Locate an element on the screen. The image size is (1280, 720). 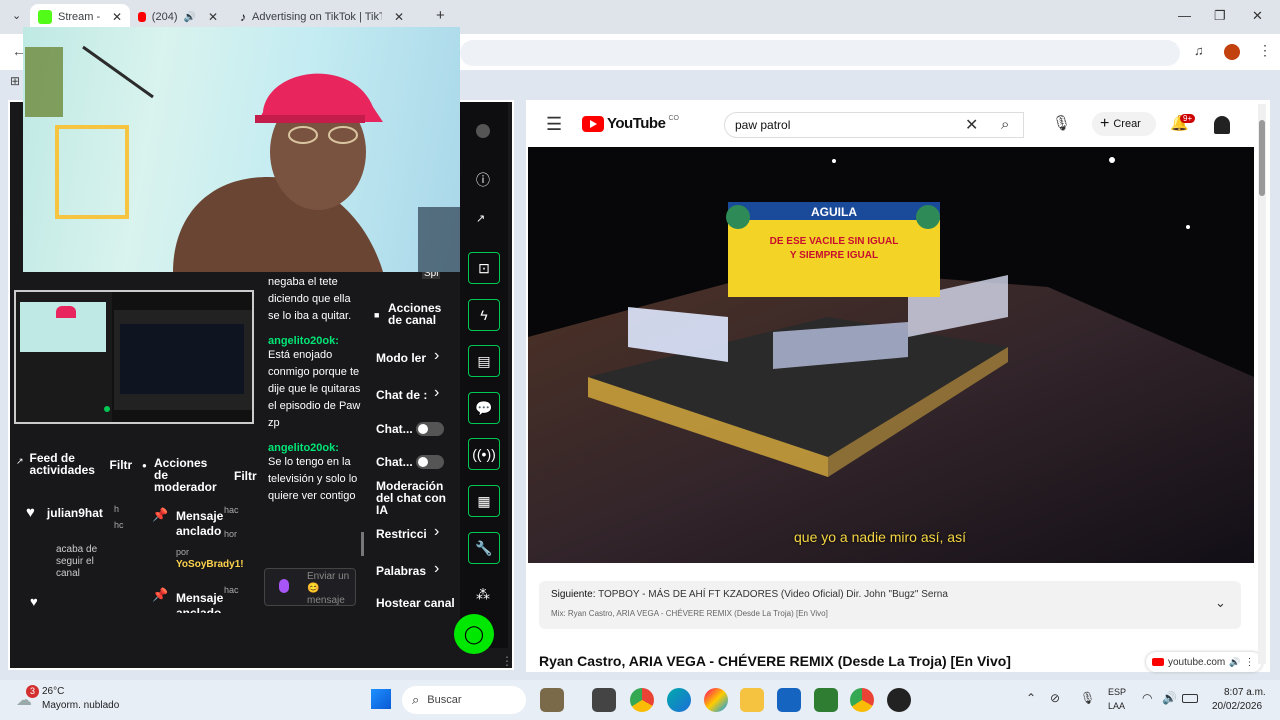
task-view-icon is located at coordinates (604, 700).